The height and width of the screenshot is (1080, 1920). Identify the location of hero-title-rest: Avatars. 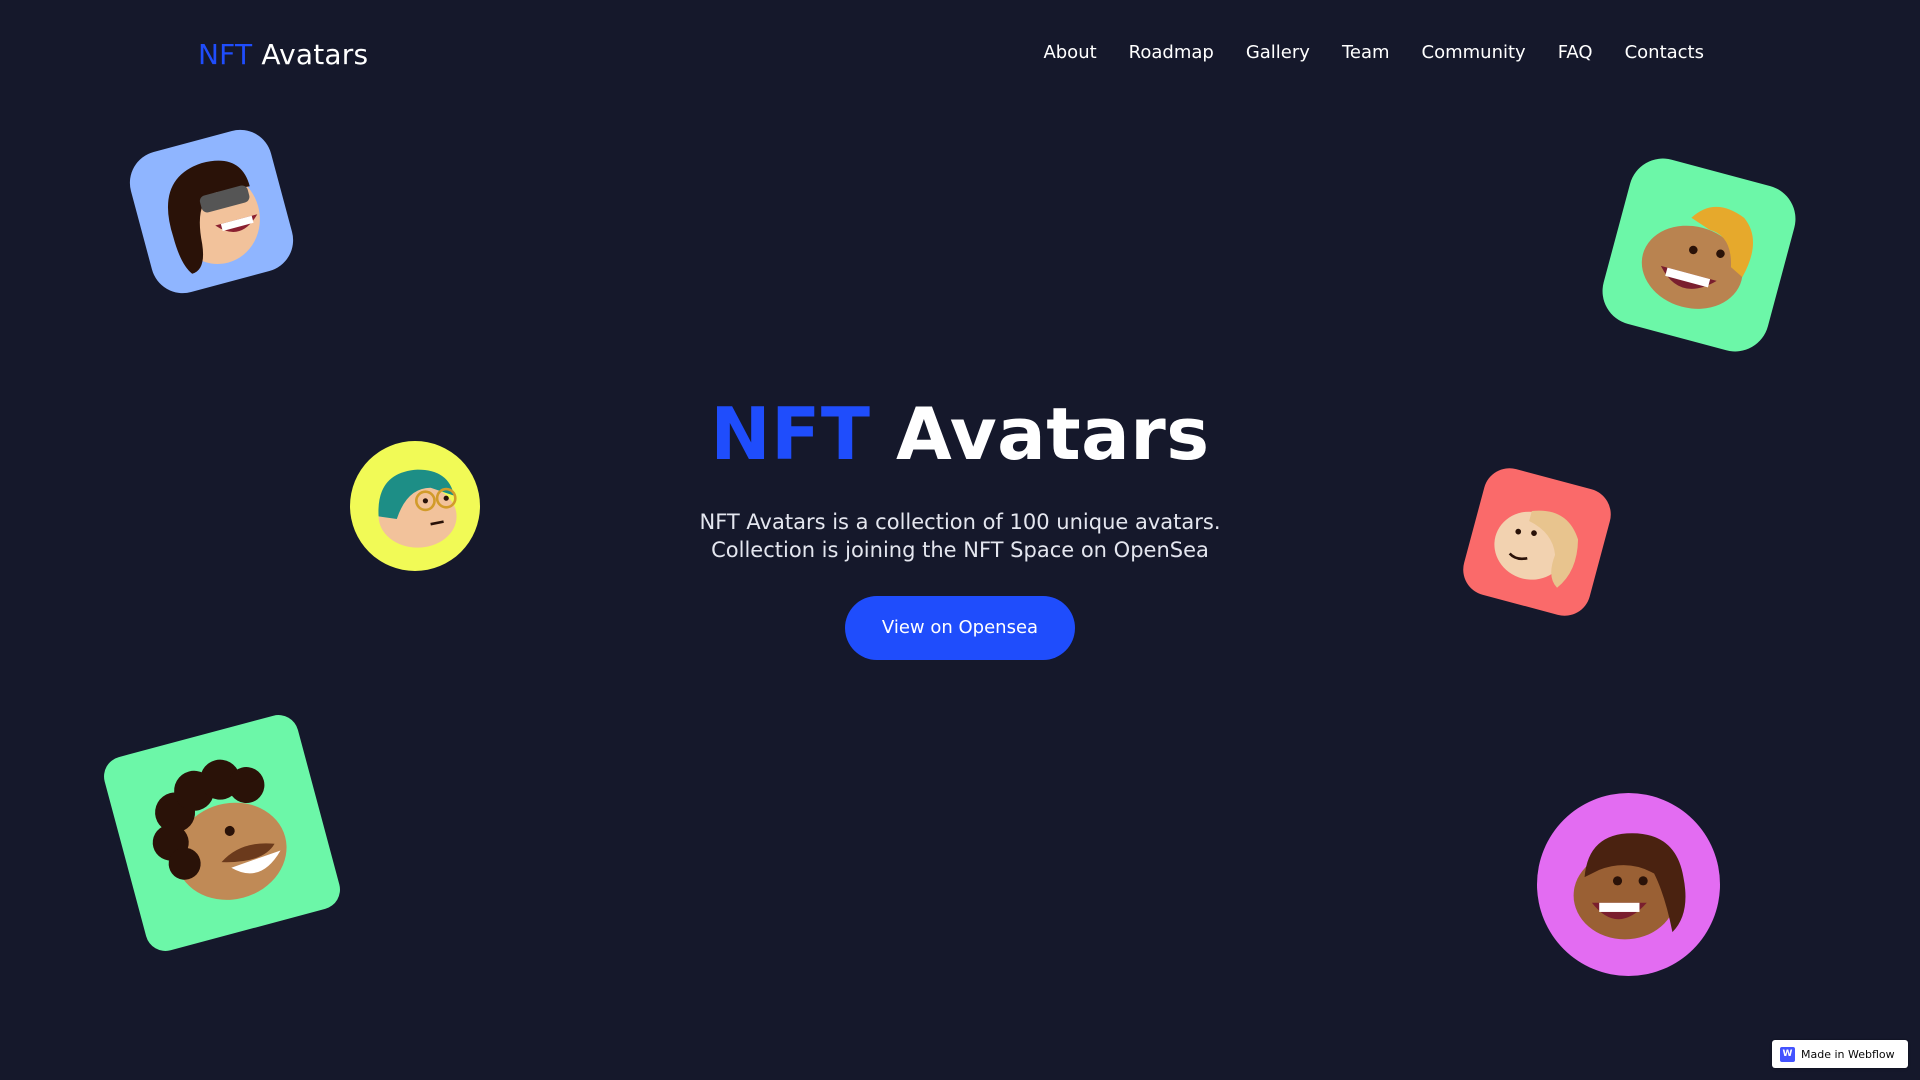
(1040, 434).